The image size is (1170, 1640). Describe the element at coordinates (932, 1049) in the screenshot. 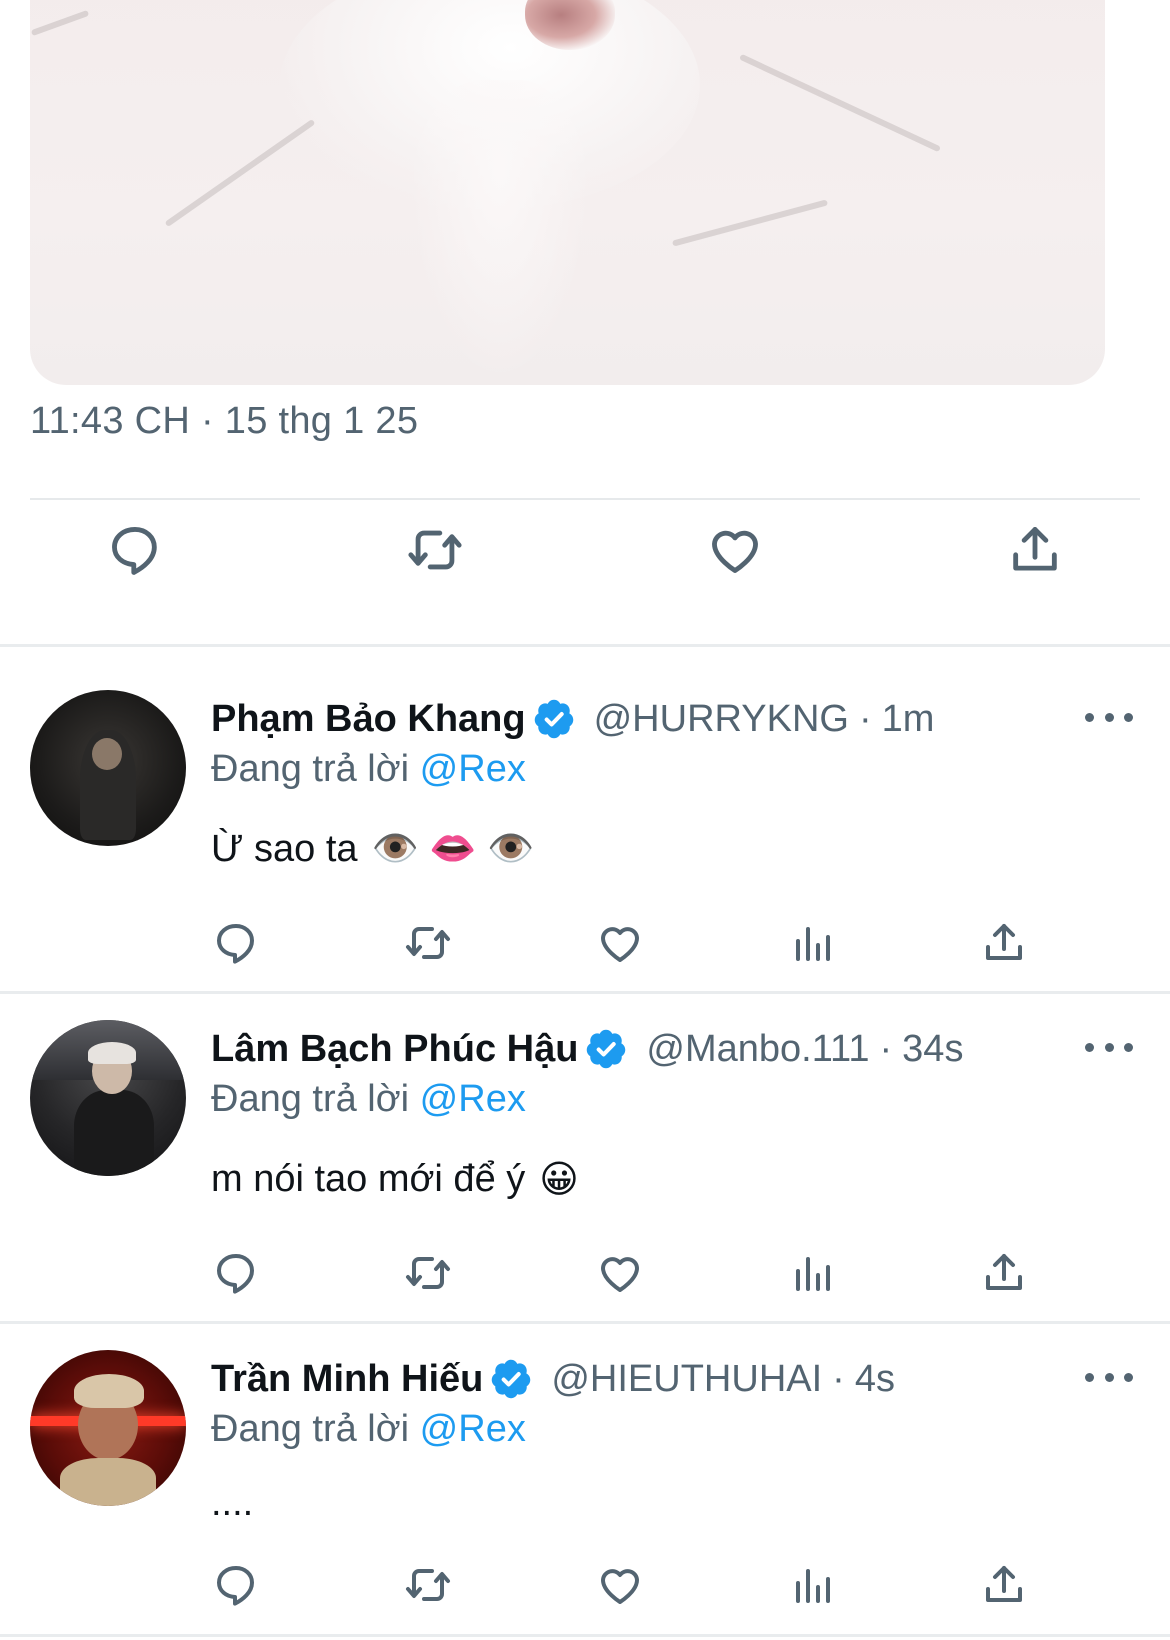

I see `post-time: 34s` at that location.